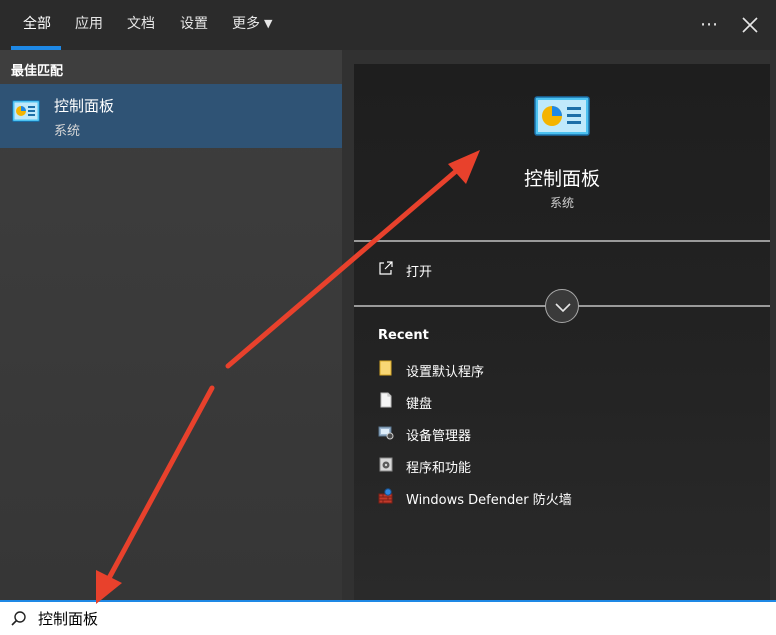  What do you see at coordinates (385, 368) in the screenshot?
I see `folder-icon` at bounding box center [385, 368].